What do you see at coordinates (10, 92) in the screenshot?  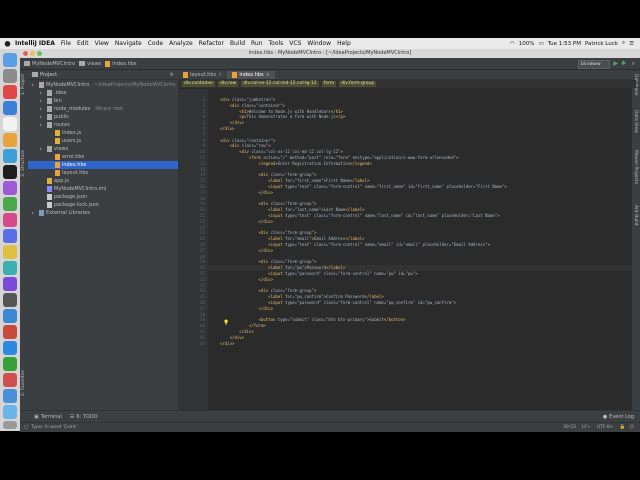 I see `chrome-icon` at bounding box center [10, 92].